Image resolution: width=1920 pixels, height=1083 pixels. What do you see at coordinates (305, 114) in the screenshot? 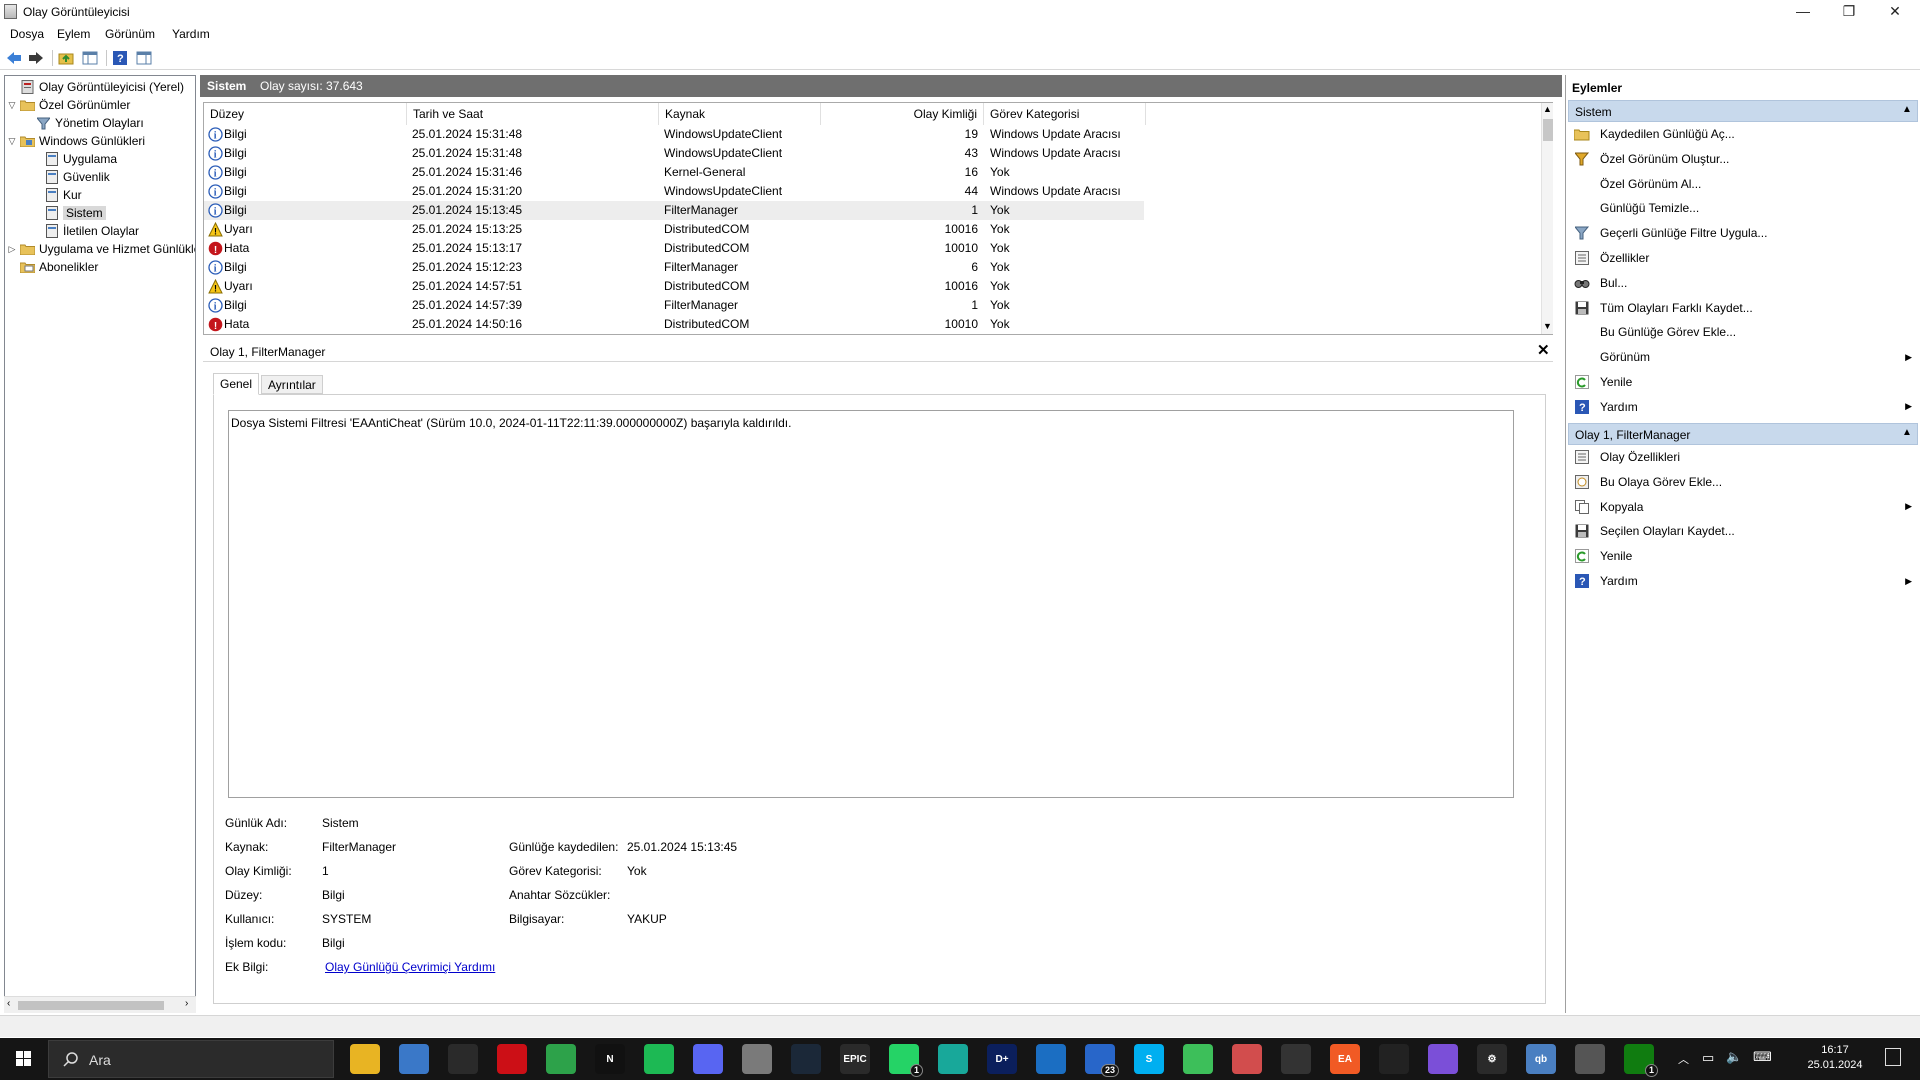
I see `column-header-level: Düzey` at bounding box center [305, 114].